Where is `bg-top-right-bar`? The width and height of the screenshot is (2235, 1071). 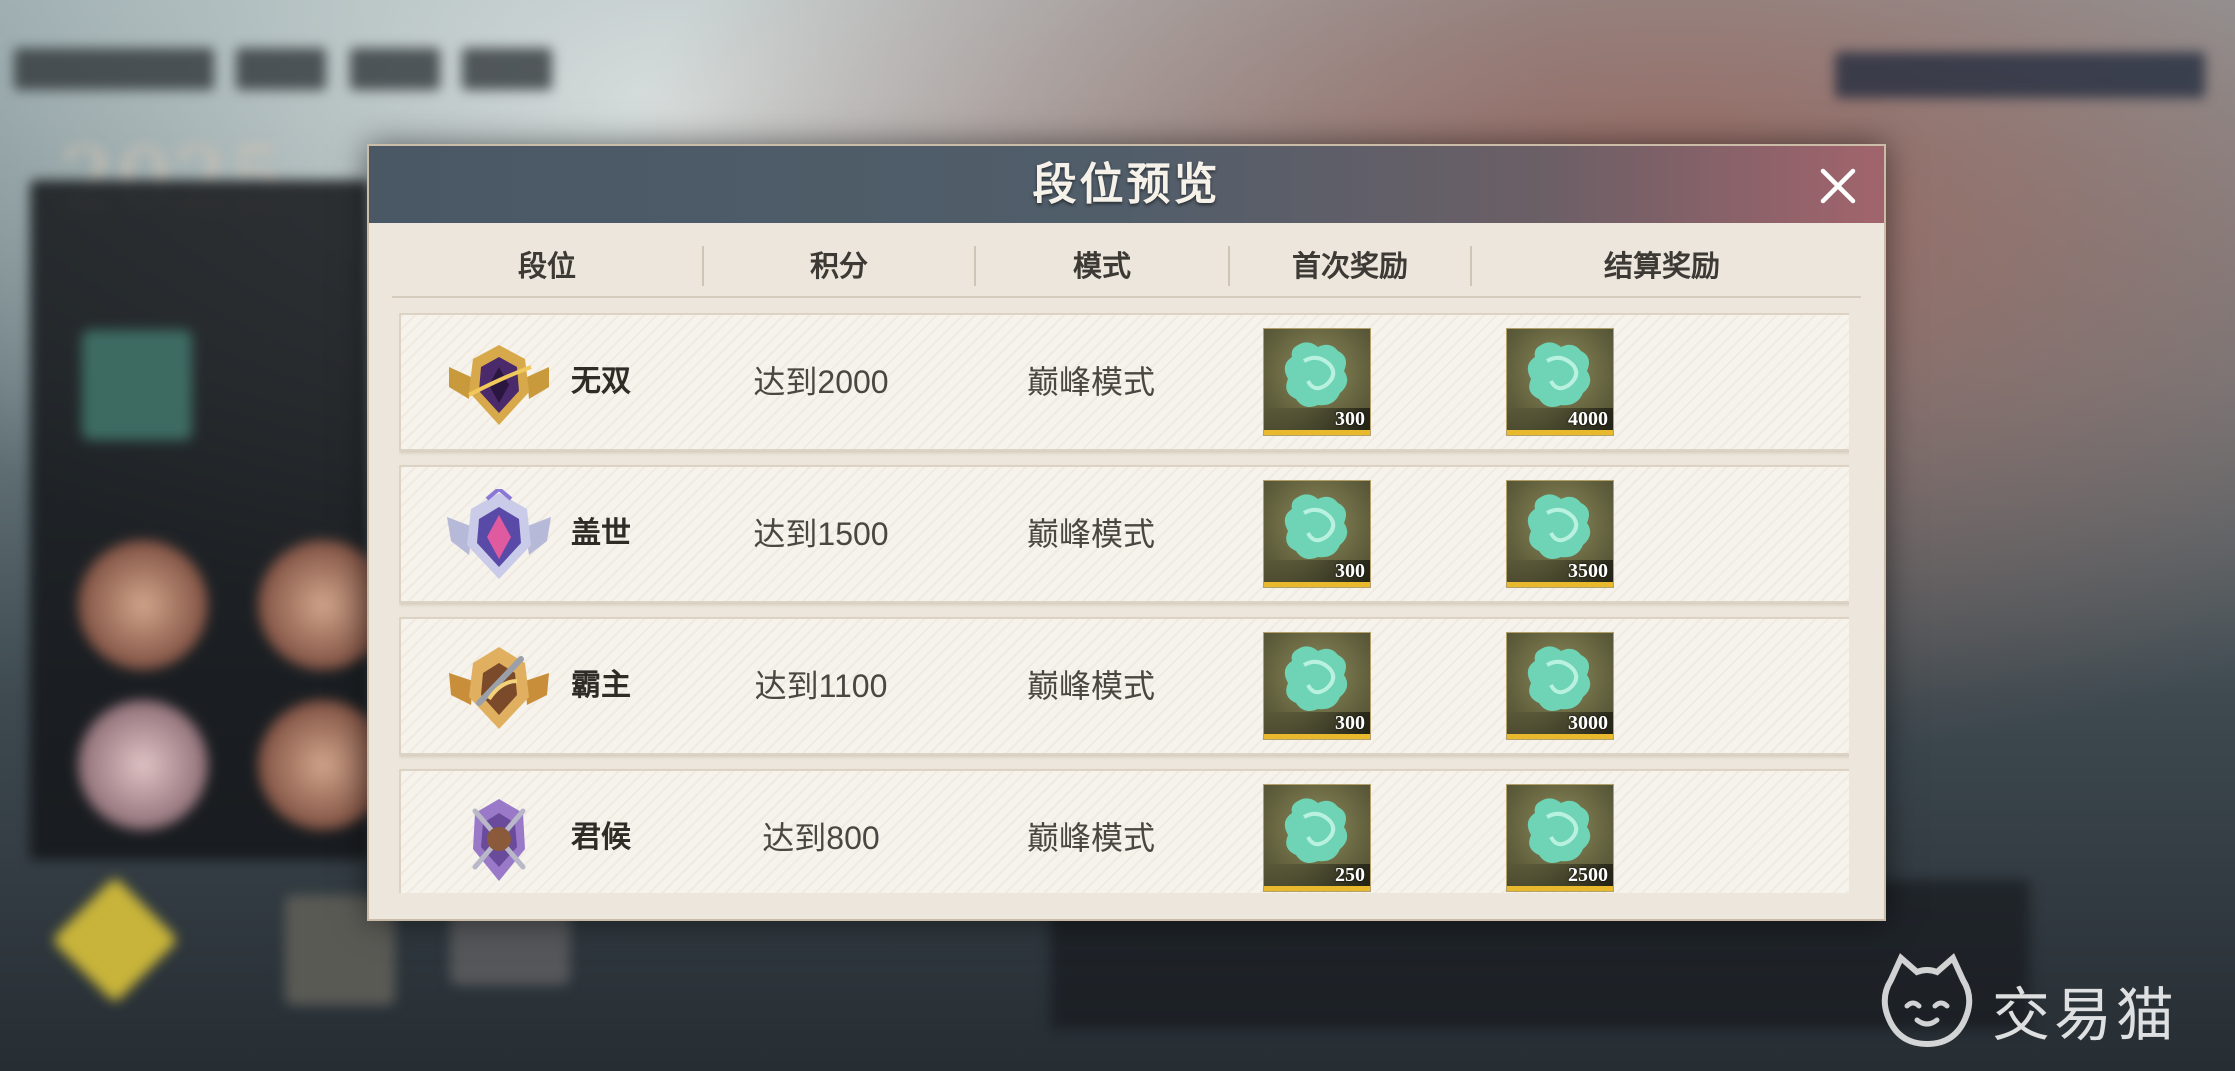 bg-top-right-bar is located at coordinates (2020, 75).